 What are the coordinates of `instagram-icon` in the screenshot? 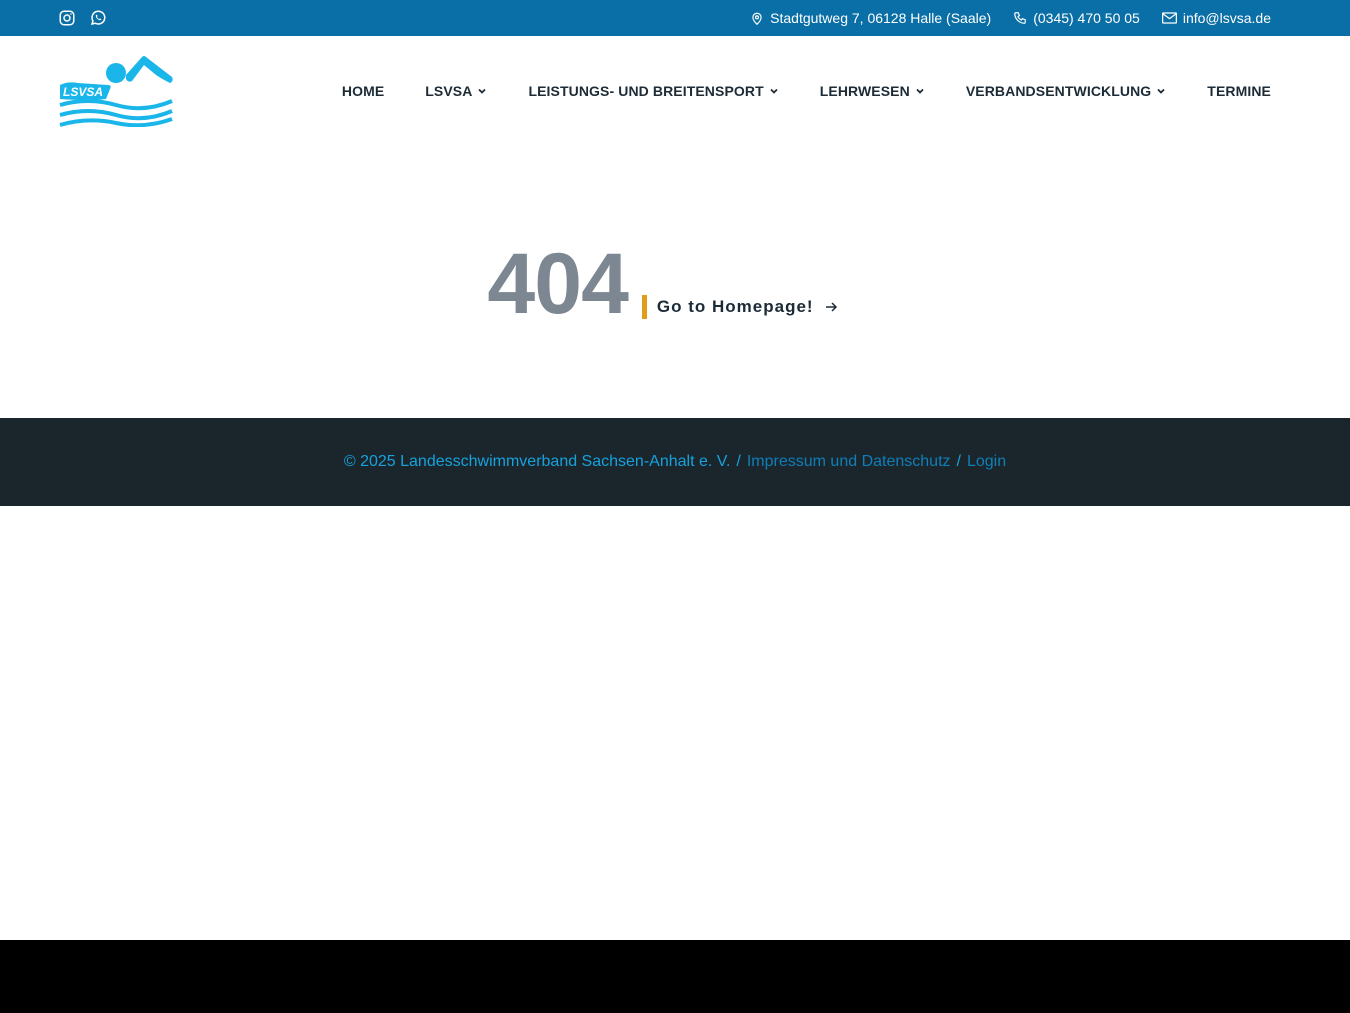 It's located at (67, 18).